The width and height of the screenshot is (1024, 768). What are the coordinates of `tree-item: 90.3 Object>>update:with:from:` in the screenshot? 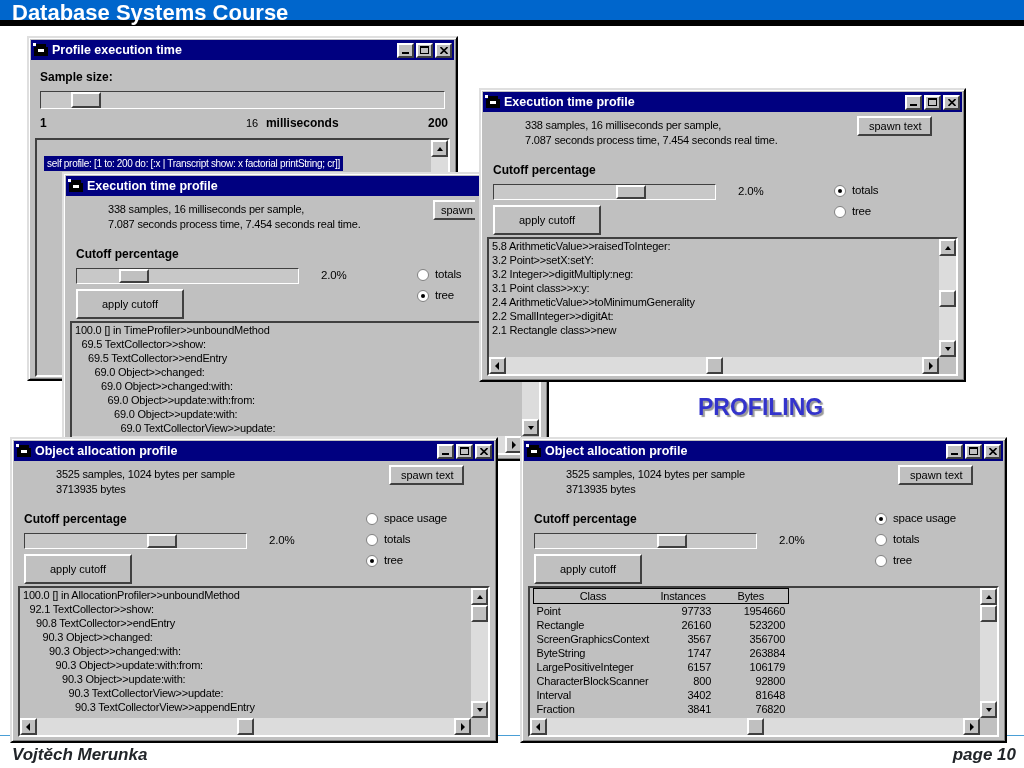 It's located at (113, 665).